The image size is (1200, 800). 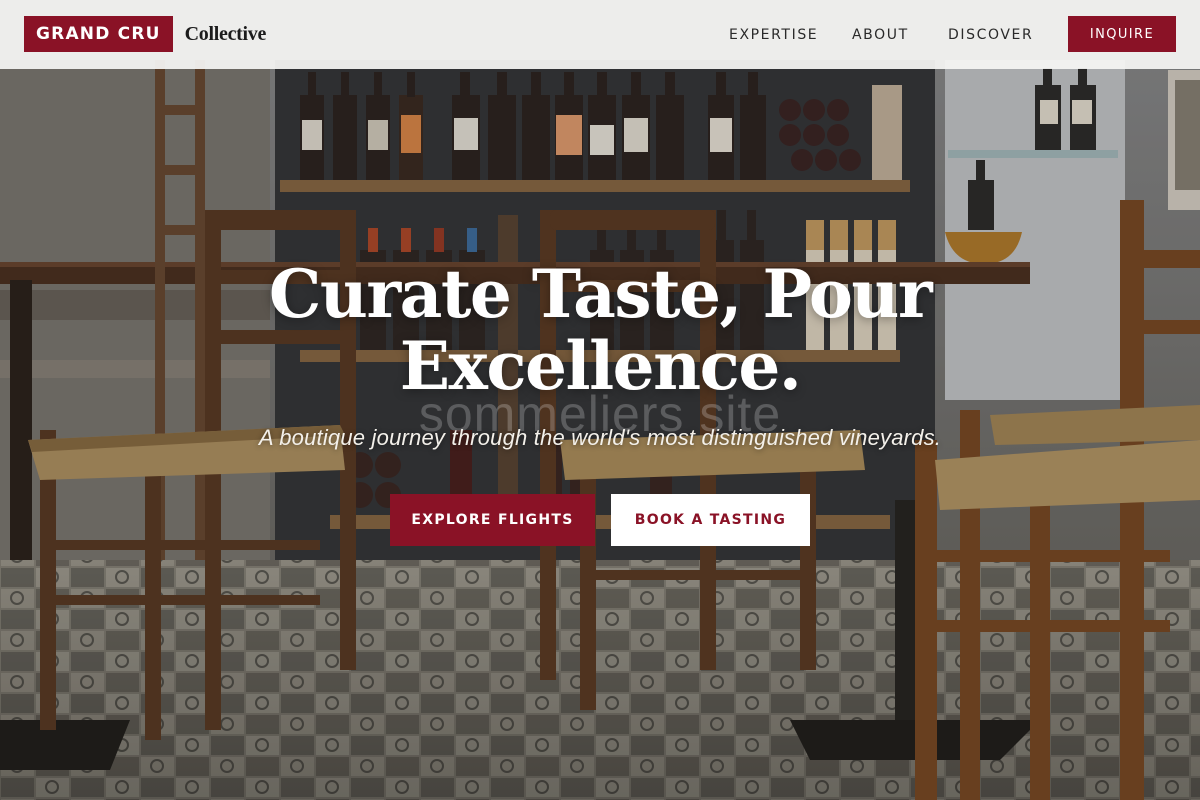 What do you see at coordinates (600, 294) in the screenshot?
I see `hero-title-line-1: Curate Taste, Pour` at bounding box center [600, 294].